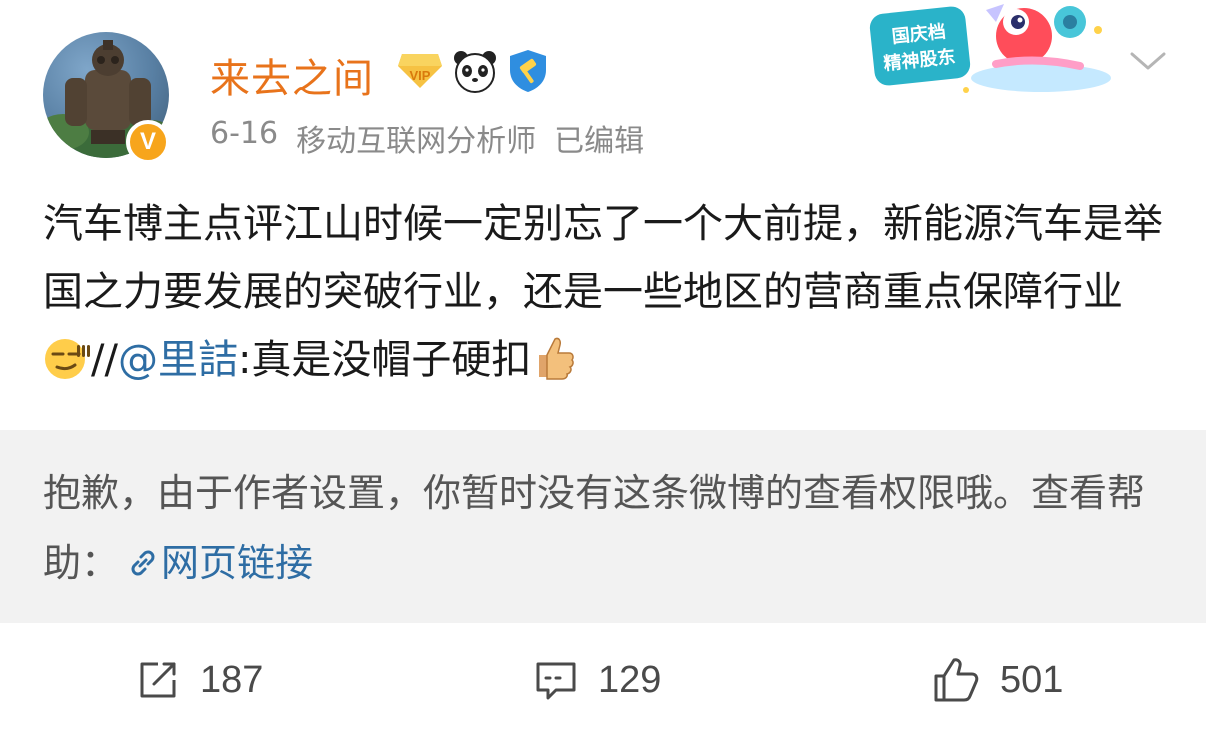 Image resolution: width=1206 pixels, height=737 pixels. What do you see at coordinates (244, 133) in the screenshot?
I see `post-date: 6-16` at bounding box center [244, 133].